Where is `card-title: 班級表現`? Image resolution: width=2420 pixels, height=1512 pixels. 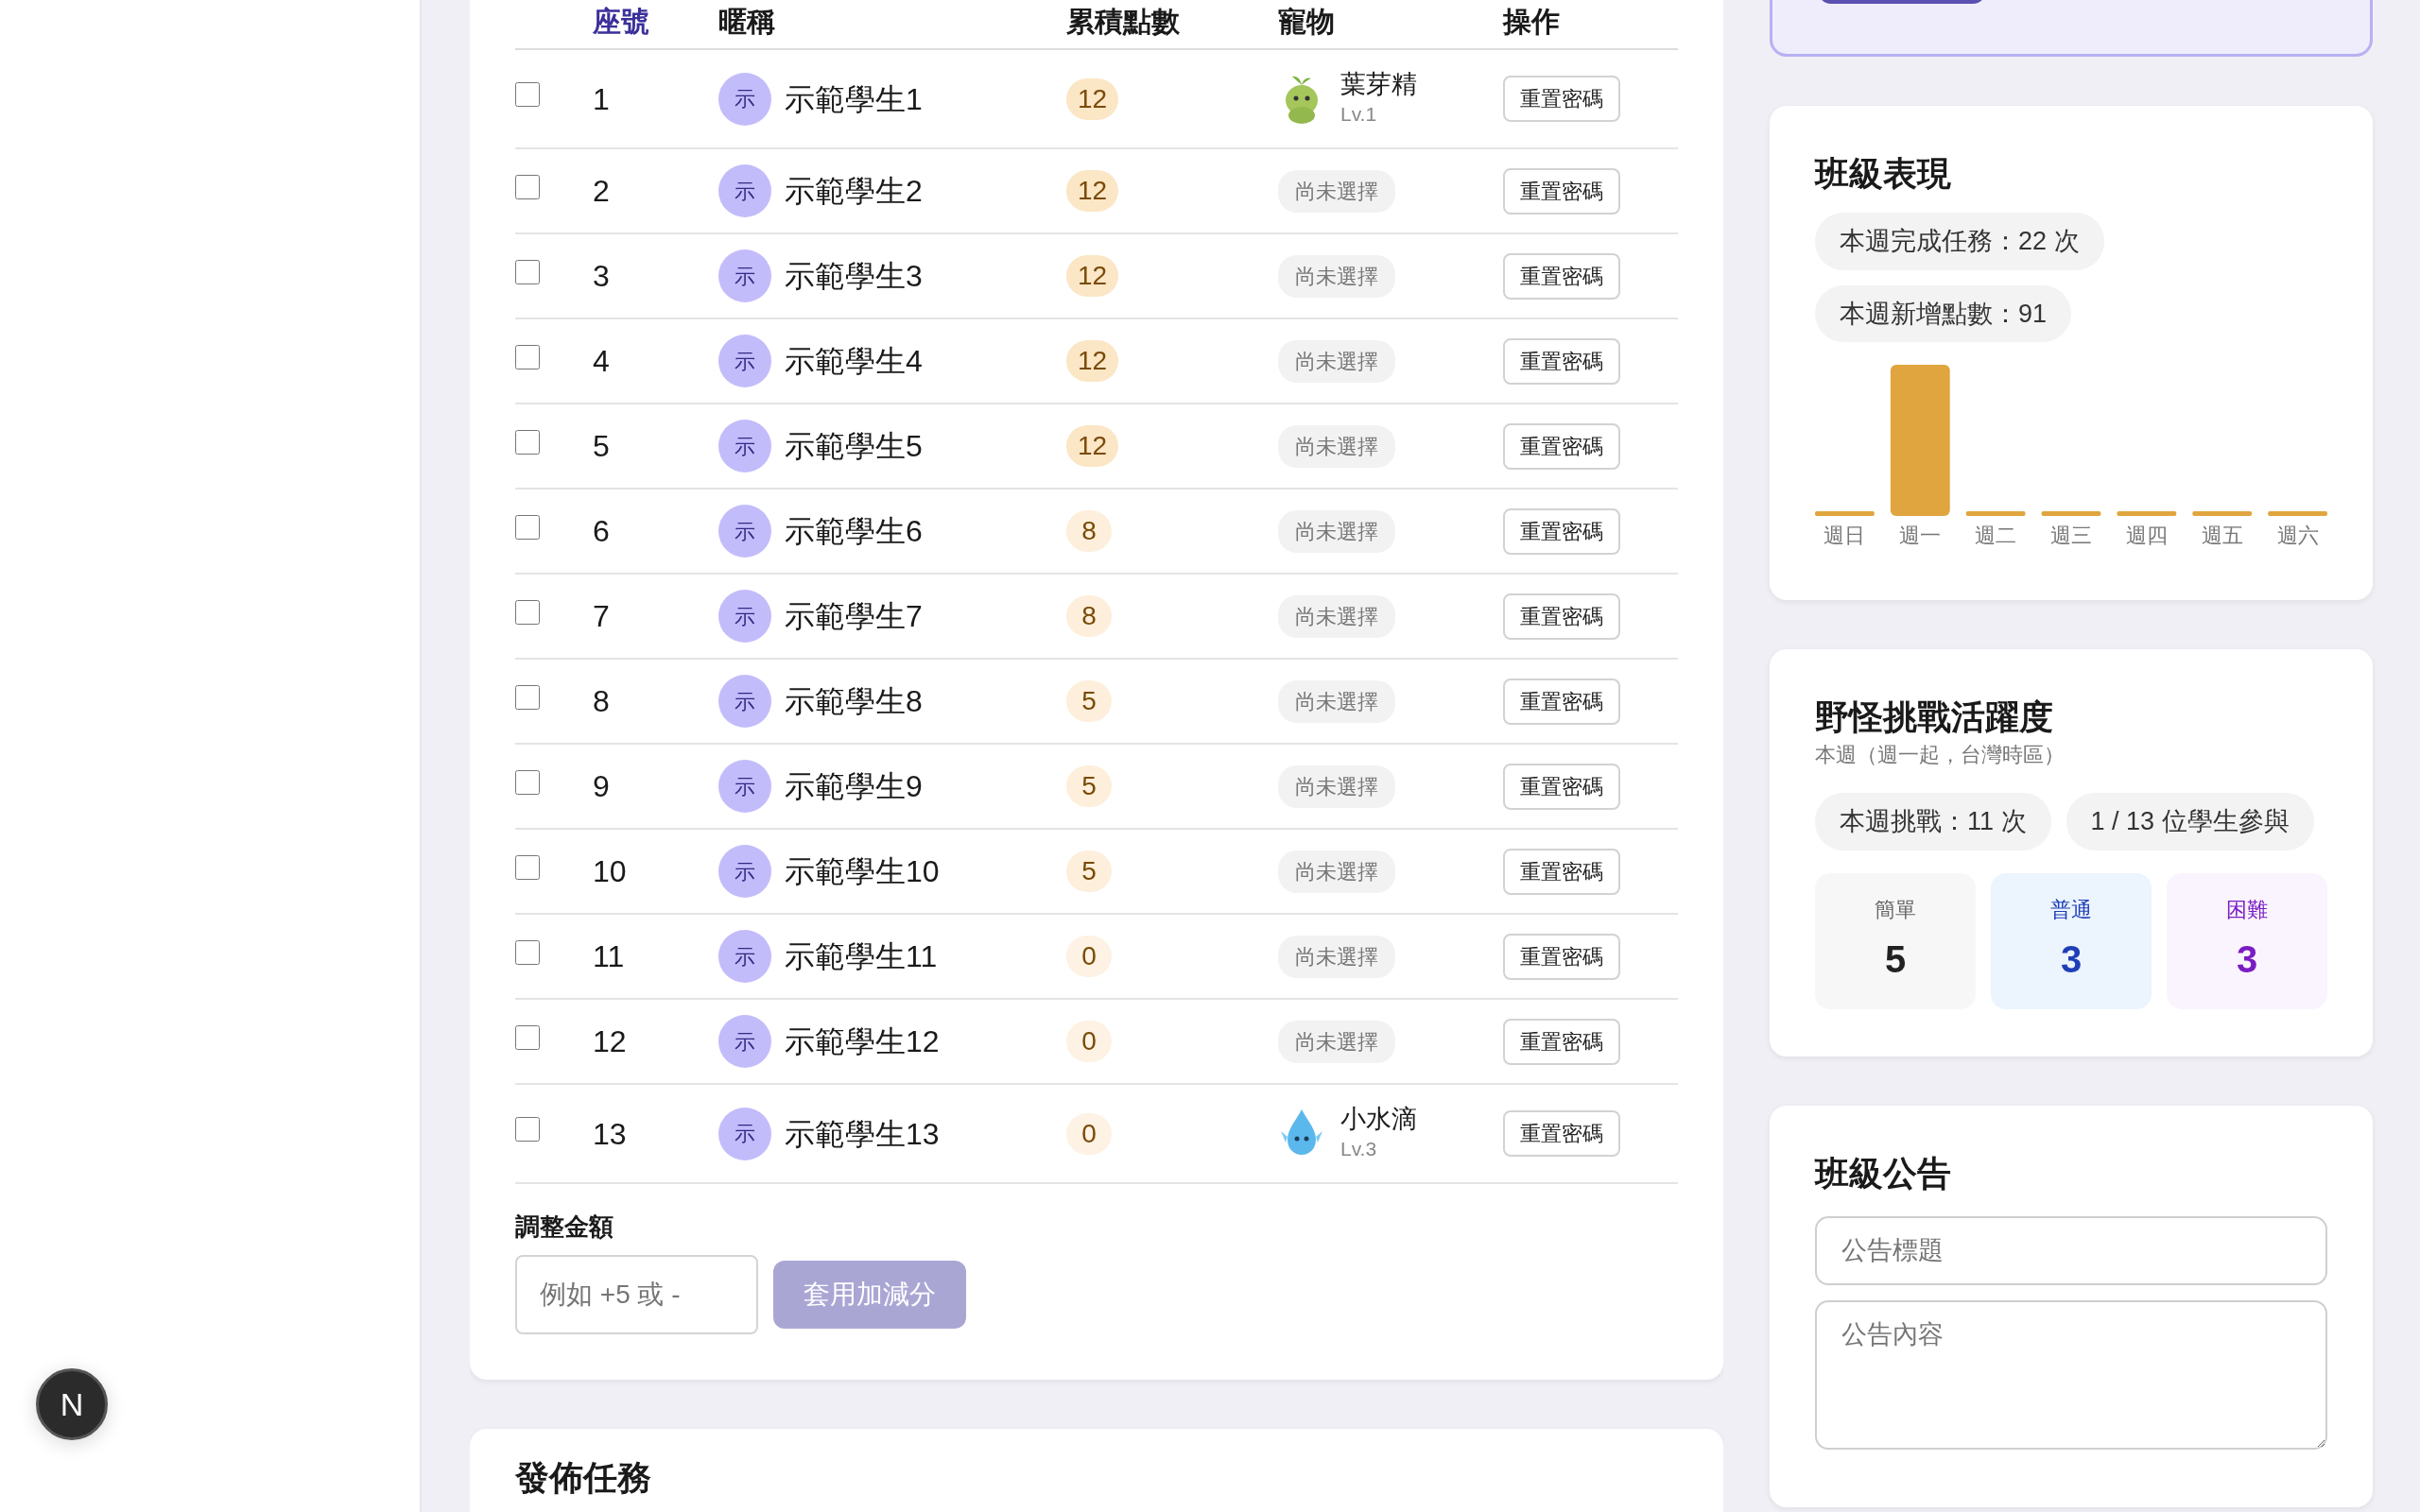 card-title: 班級表現 is located at coordinates (1883, 174).